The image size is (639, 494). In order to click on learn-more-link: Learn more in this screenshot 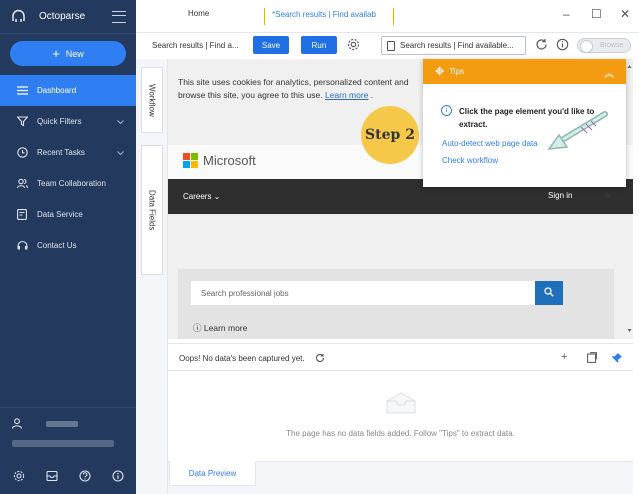, I will do `click(346, 95)`.